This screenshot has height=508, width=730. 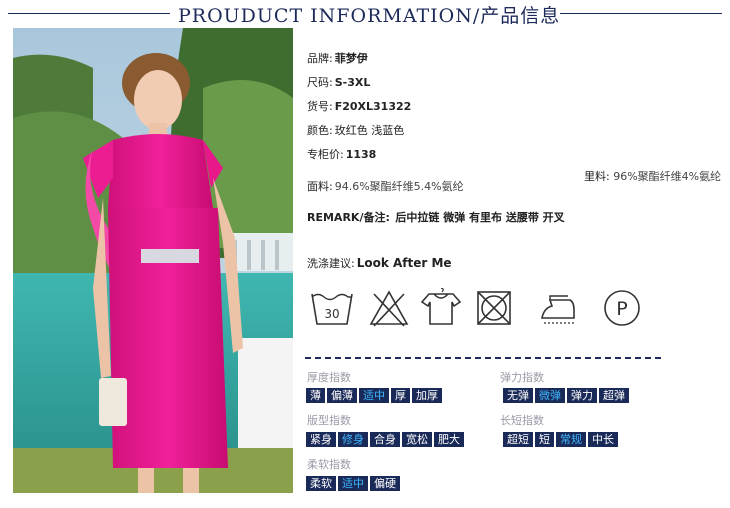 I want to click on elasticity-option: 弹力, so click(x=582, y=395).